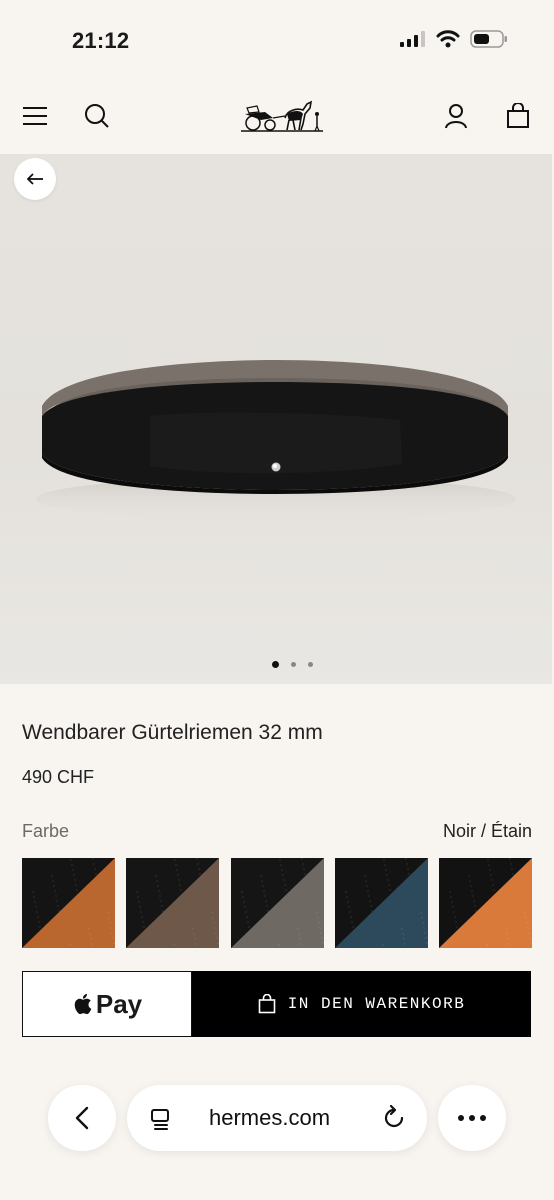 The width and height of the screenshot is (554, 1200). What do you see at coordinates (119, 1003) in the screenshot?
I see `apple-pay-label: Pay` at bounding box center [119, 1003].